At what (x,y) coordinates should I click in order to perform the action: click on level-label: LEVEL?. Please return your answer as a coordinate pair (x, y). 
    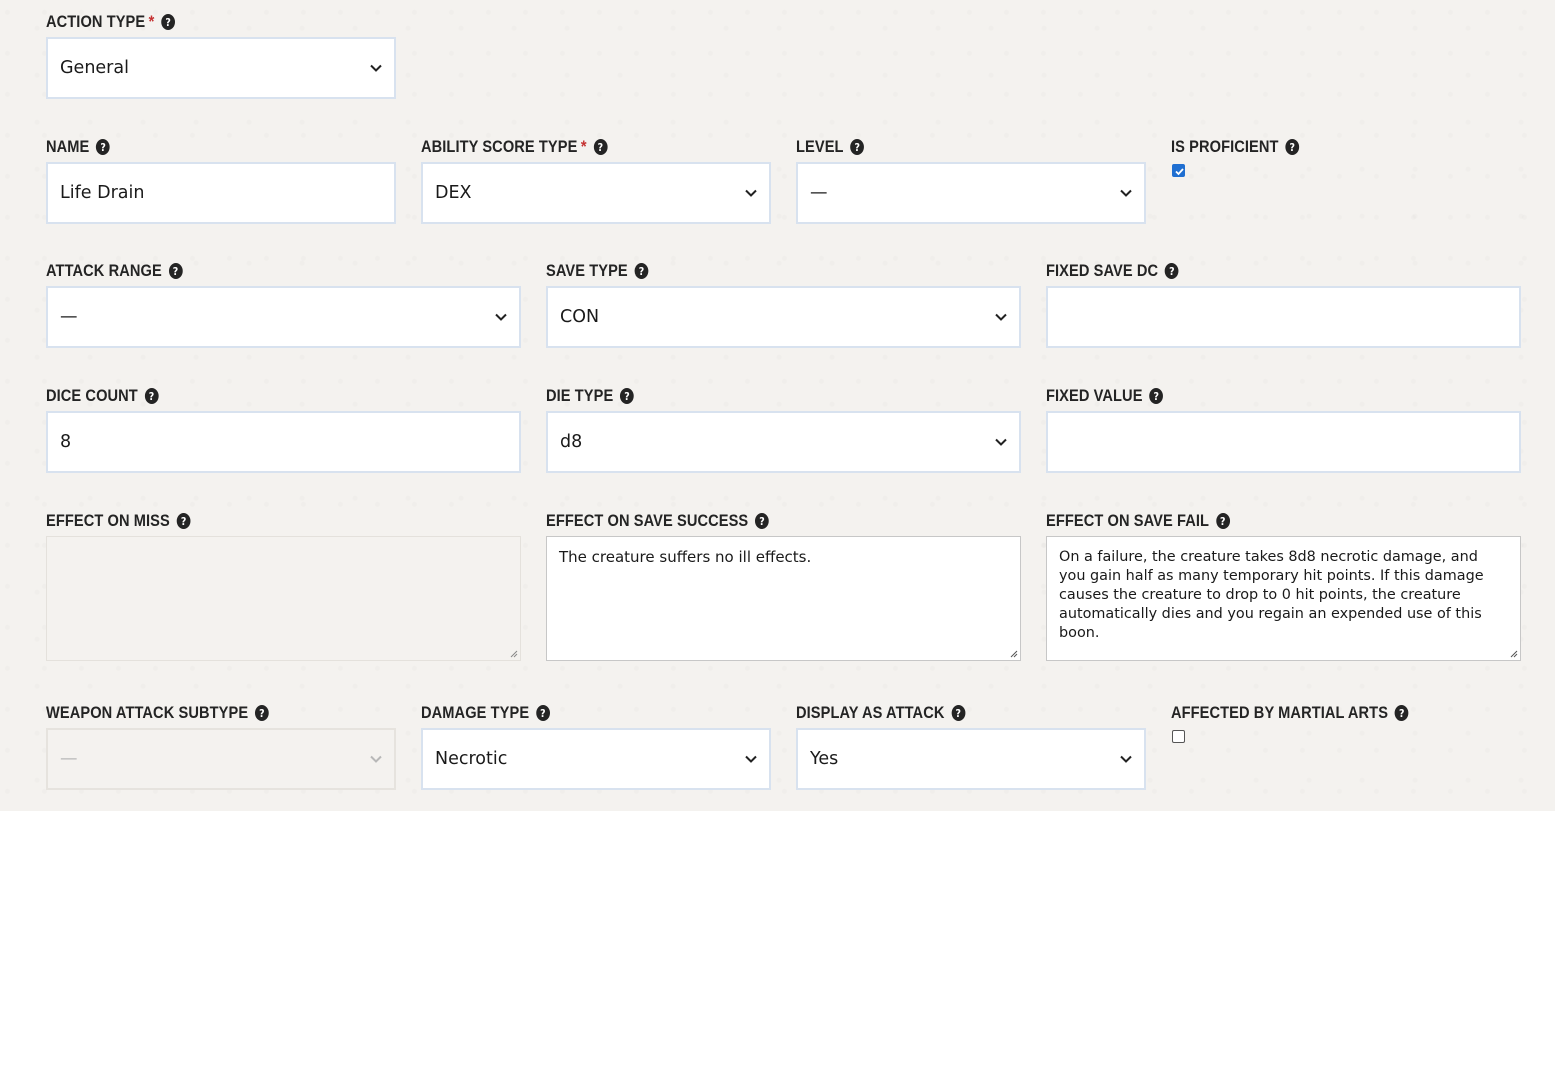
    Looking at the image, I should click on (830, 147).